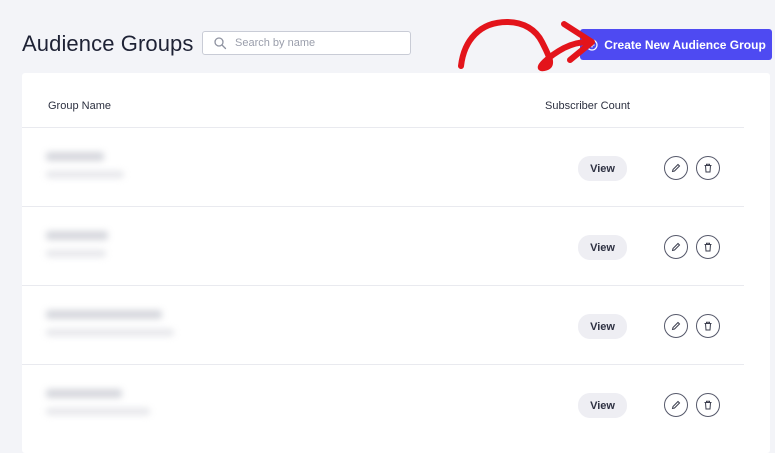 The height and width of the screenshot is (453, 775). Describe the element at coordinates (220, 43) in the screenshot. I see `search-icon` at that location.